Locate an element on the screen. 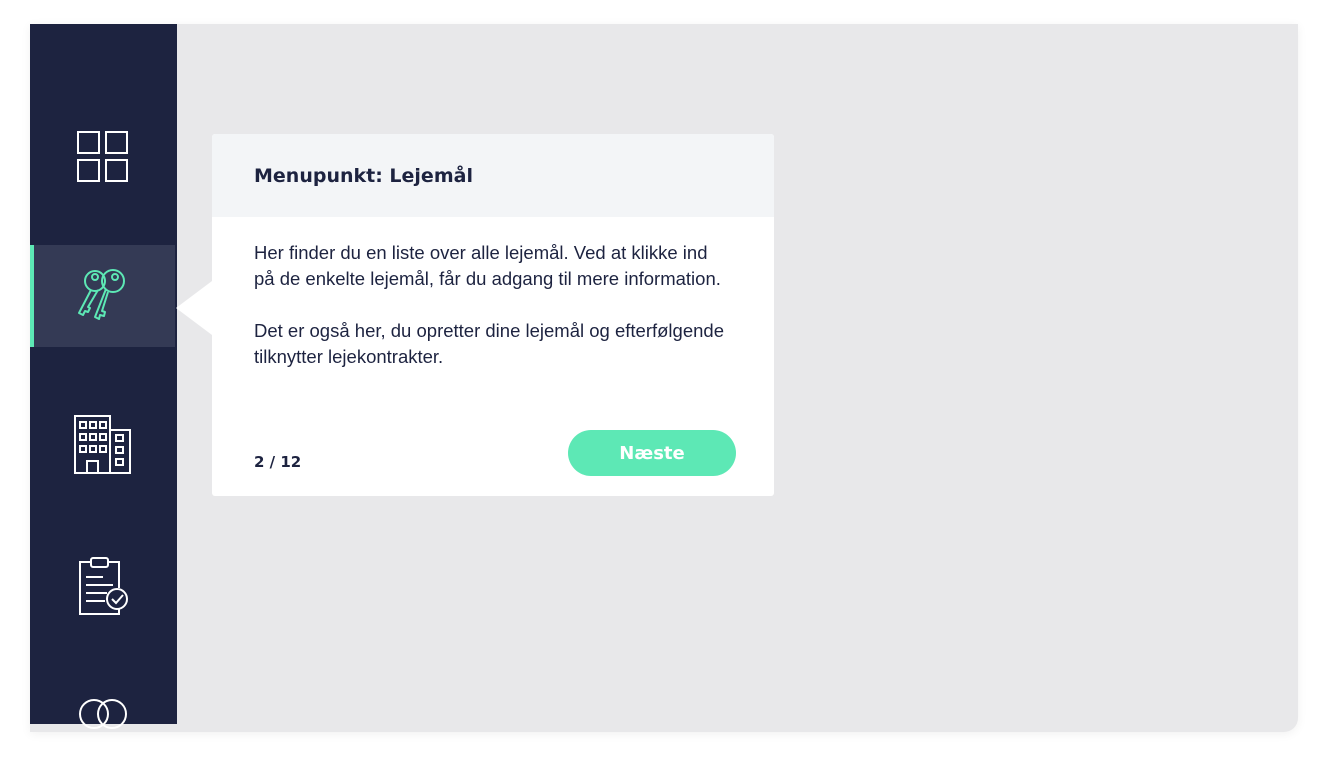  sidebar-item-more is located at coordinates (102, 696).